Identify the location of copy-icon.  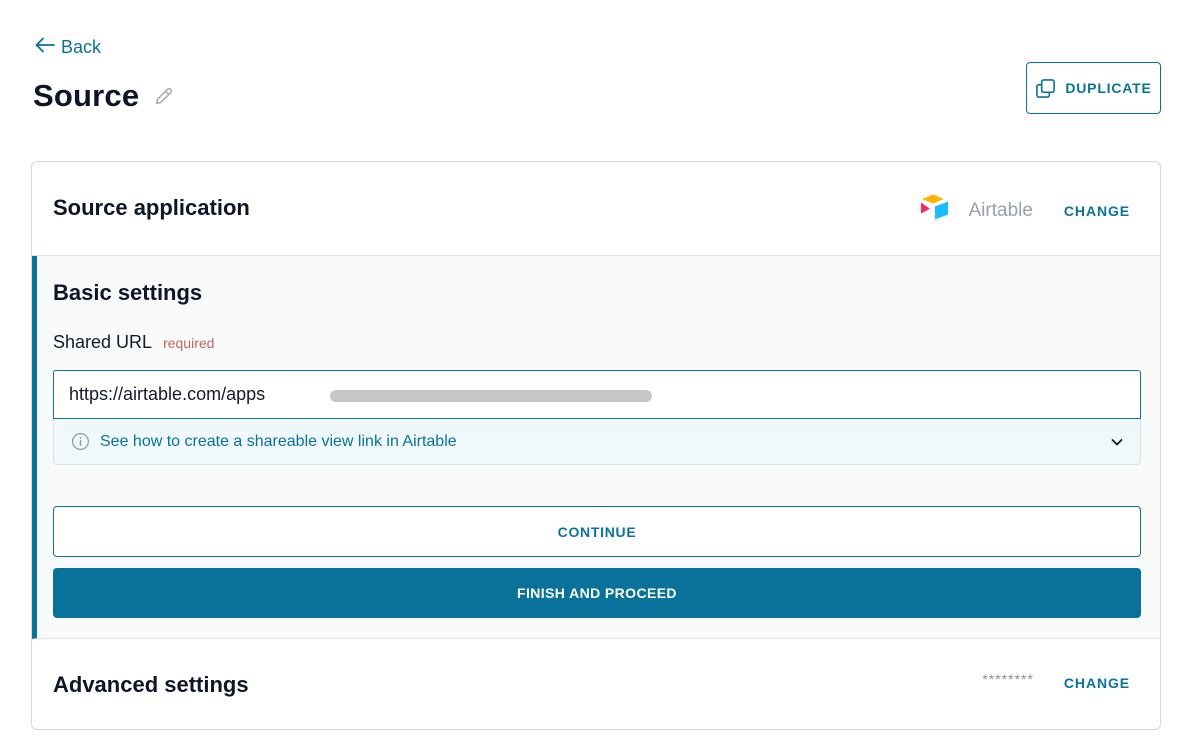
(1045, 88).